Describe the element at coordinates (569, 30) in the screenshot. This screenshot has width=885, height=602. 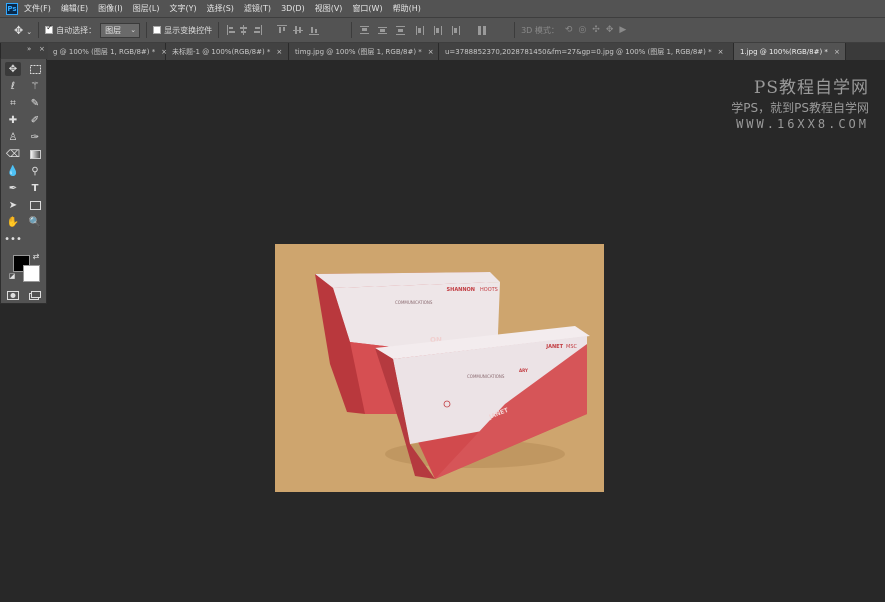
I see `3d-rotate-icon: ⟲` at that location.